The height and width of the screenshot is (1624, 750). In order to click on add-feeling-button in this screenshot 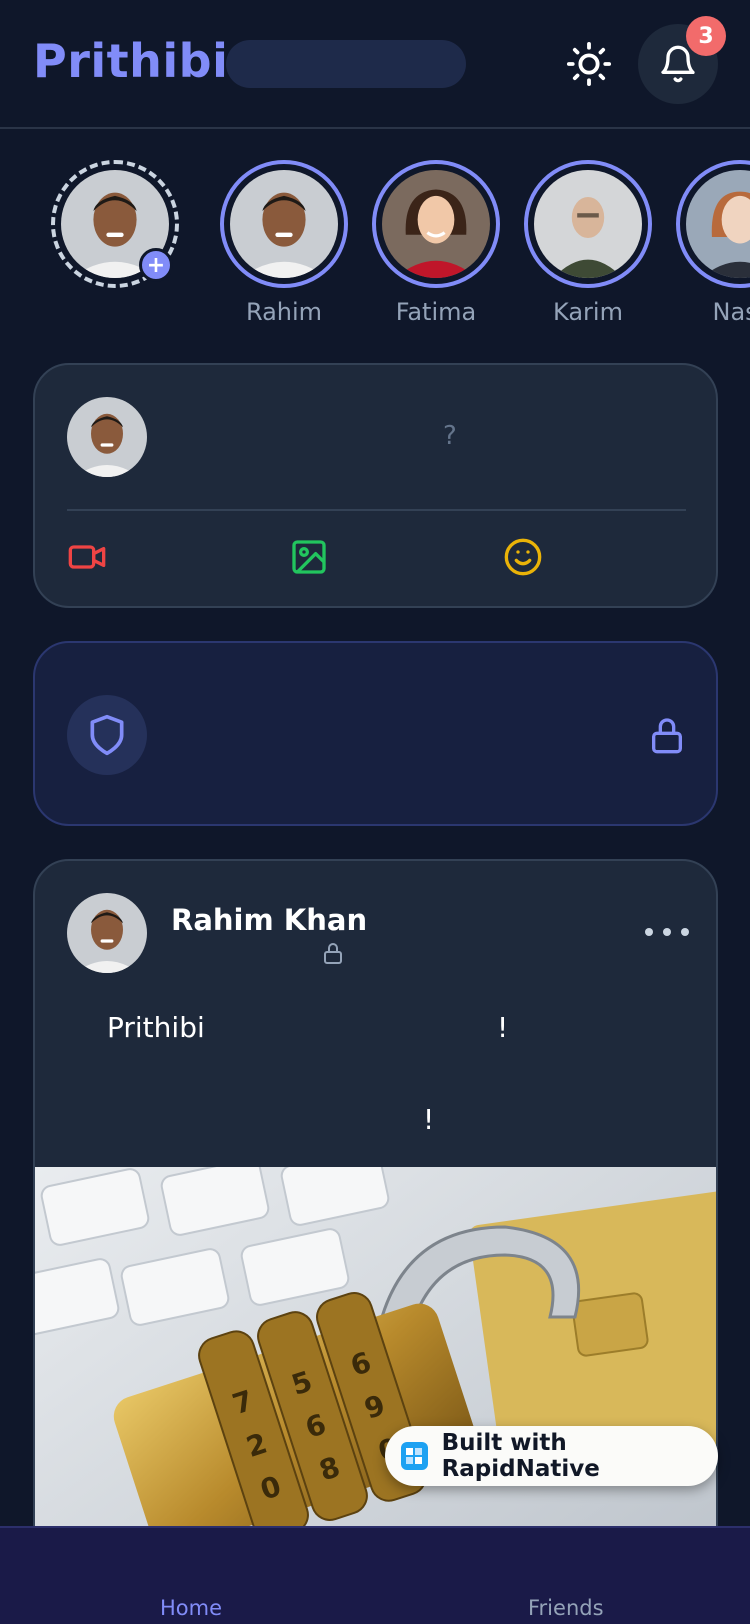, I will do `click(523, 557)`.